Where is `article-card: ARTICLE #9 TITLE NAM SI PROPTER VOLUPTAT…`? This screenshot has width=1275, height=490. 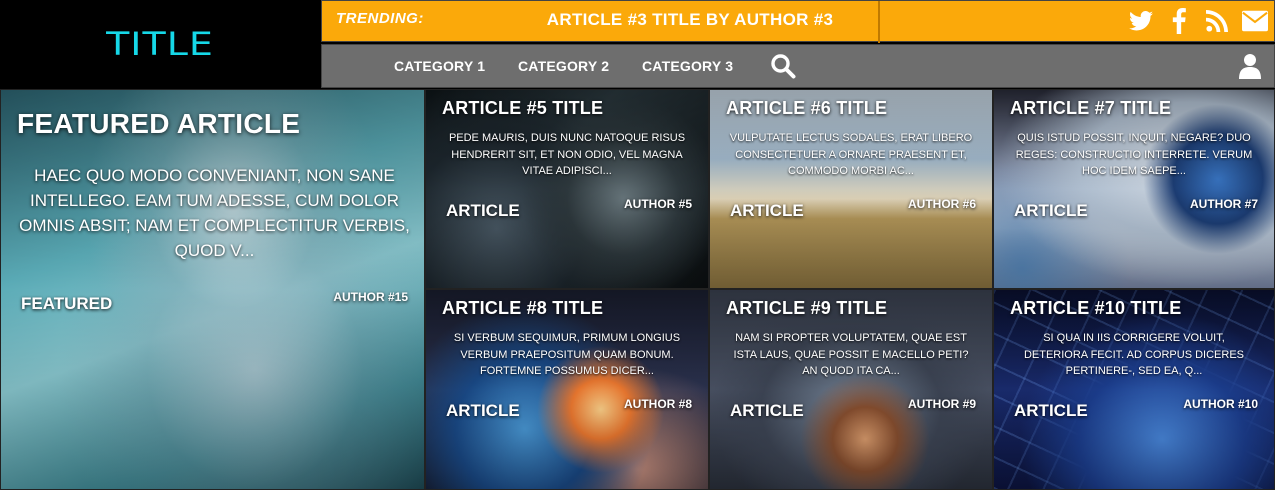 article-card: ARTICLE #9 TITLE NAM SI PROPTER VOLUPTAT… is located at coordinates (851, 389).